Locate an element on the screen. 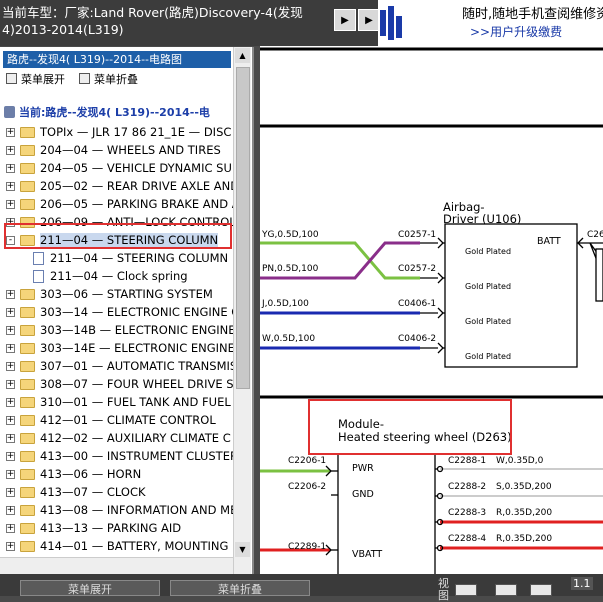  scroll-up-icon: ▲ is located at coordinates (242, 55).